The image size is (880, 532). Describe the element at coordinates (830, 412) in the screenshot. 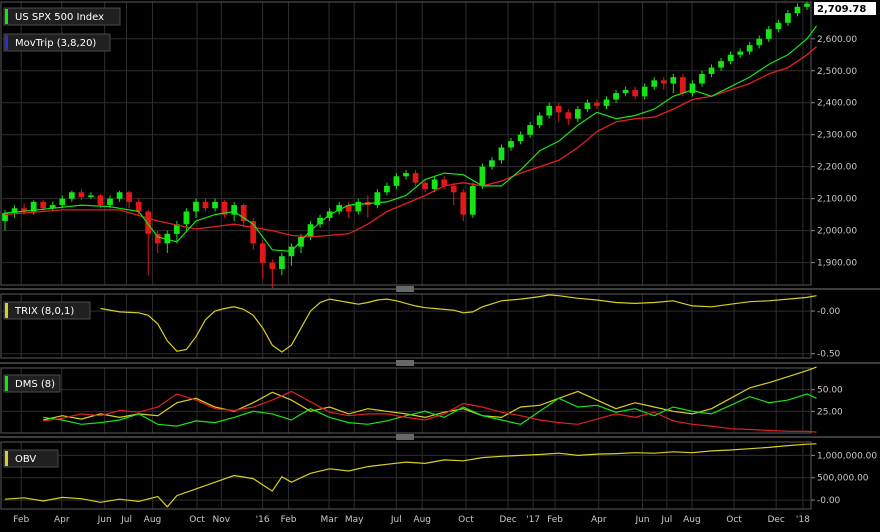

I see `y-axis-tick-label: 25.00` at that location.